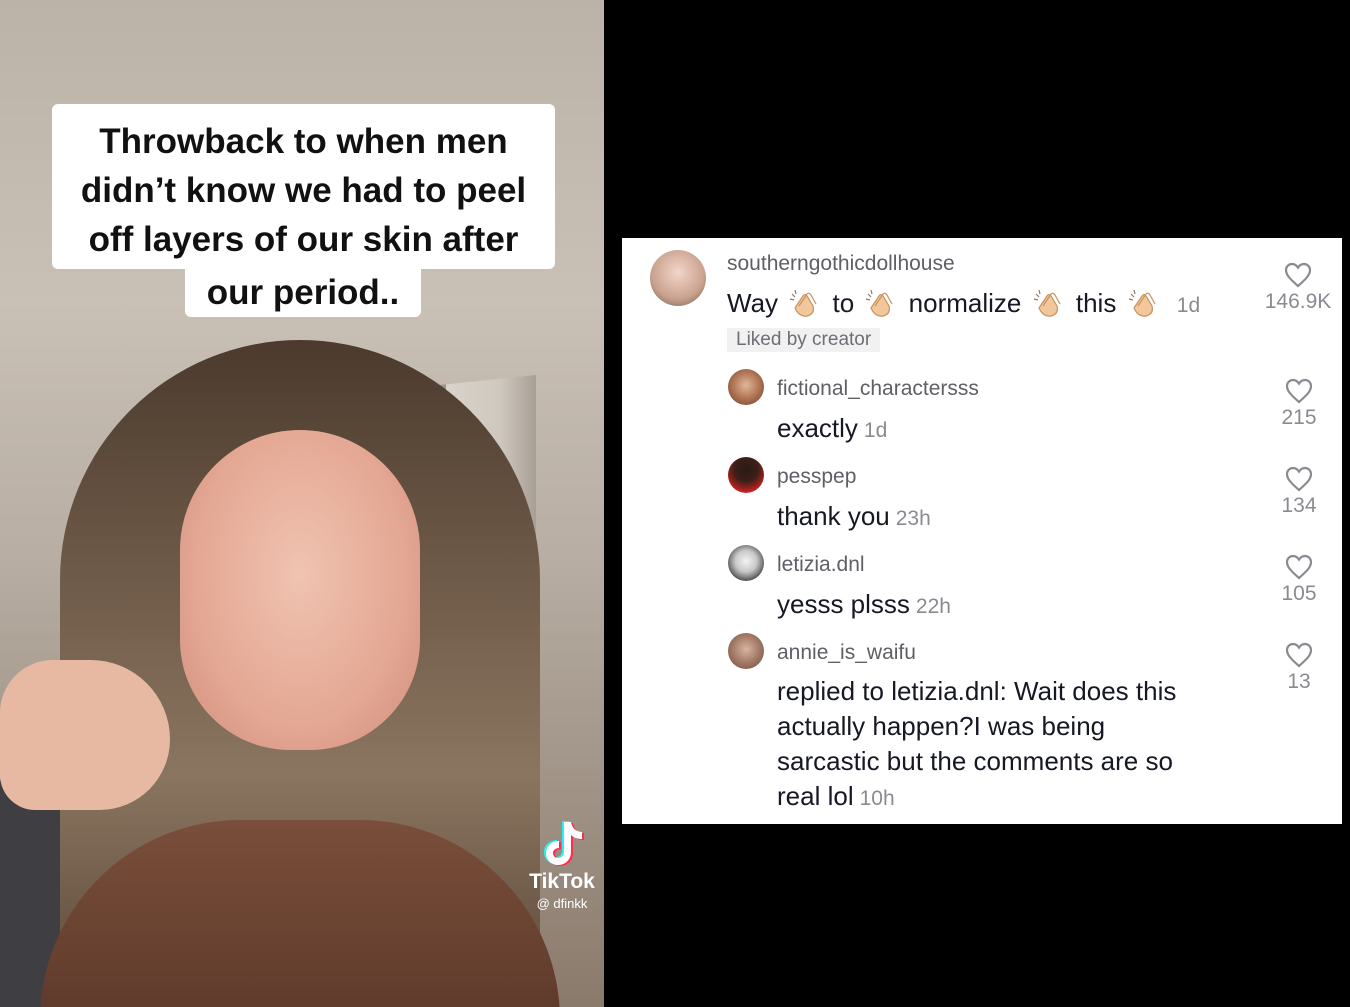 This screenshot has height=1007, width=1350. Describe the element at coordinates (303, 141) in the screenshot. I see `caption-line: Throwback to when men` at that location.